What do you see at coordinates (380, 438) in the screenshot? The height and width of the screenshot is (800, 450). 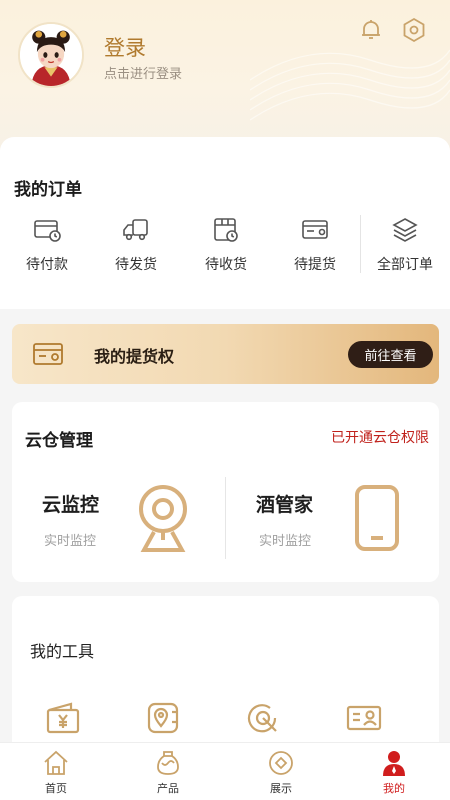 I see `cloud-status: 已开通云仓权限` at bounding box center [380, 438].